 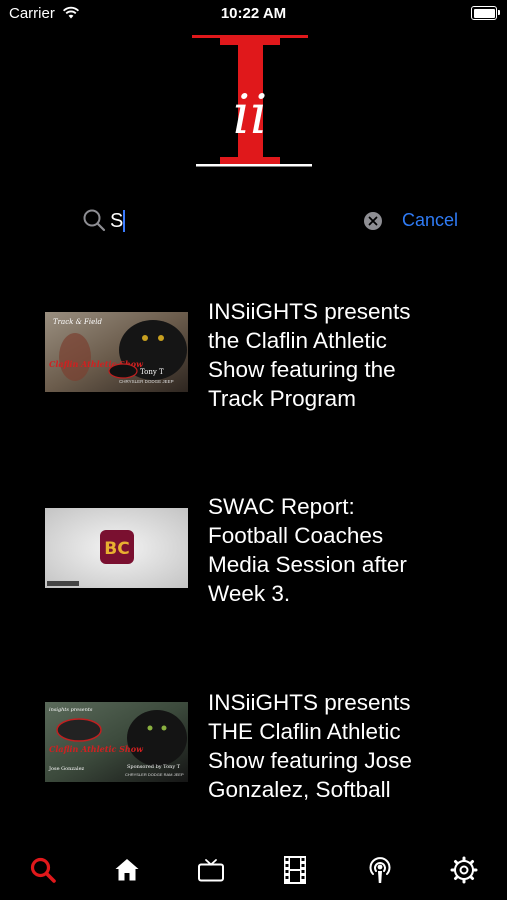 I want to click on video-thumbnail: BC, so click(x=116, y=548).